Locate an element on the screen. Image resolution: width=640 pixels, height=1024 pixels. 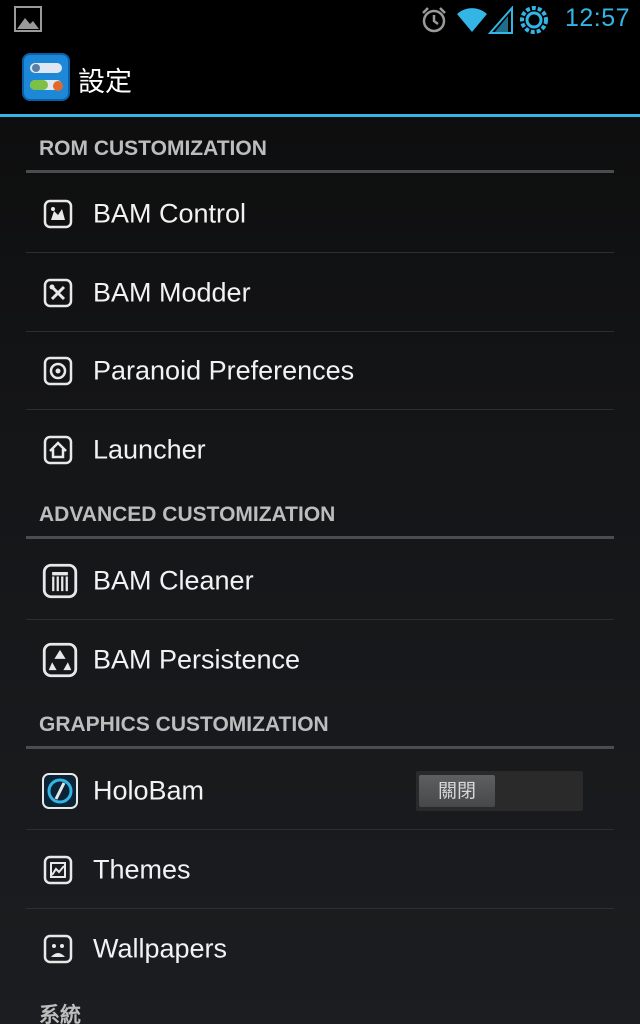
holobam-toggle-switch: 關閉 is located at coordinates (499, 790).